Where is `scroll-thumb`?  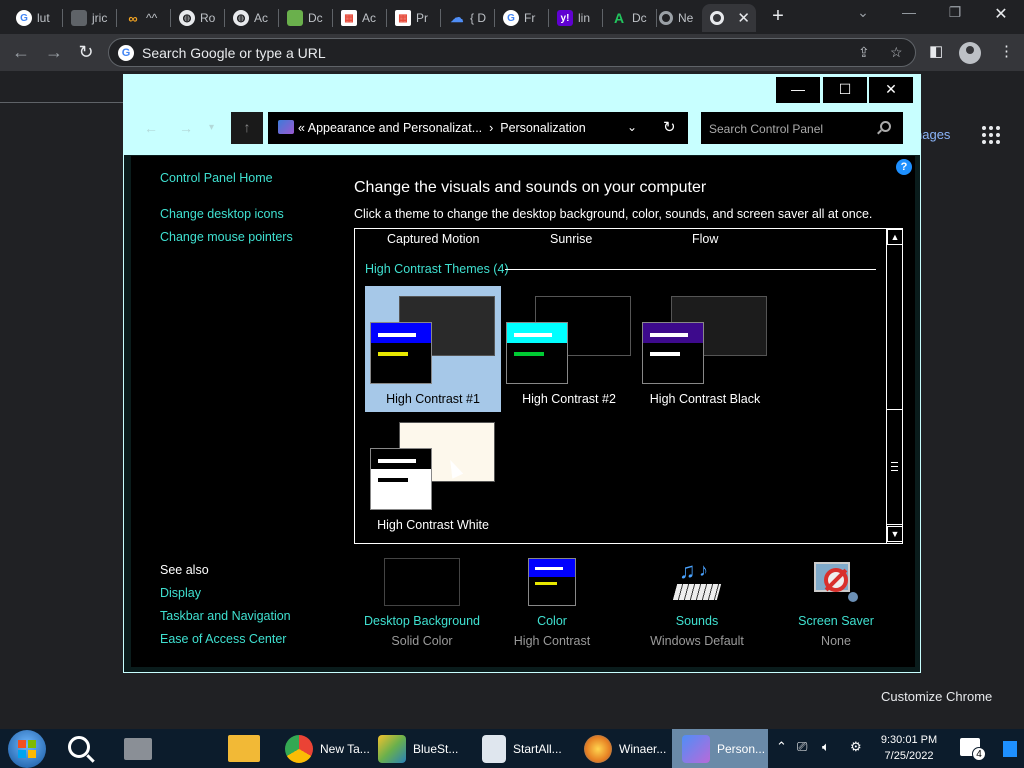
scroll-thumb is located at coordinates (895, 467).